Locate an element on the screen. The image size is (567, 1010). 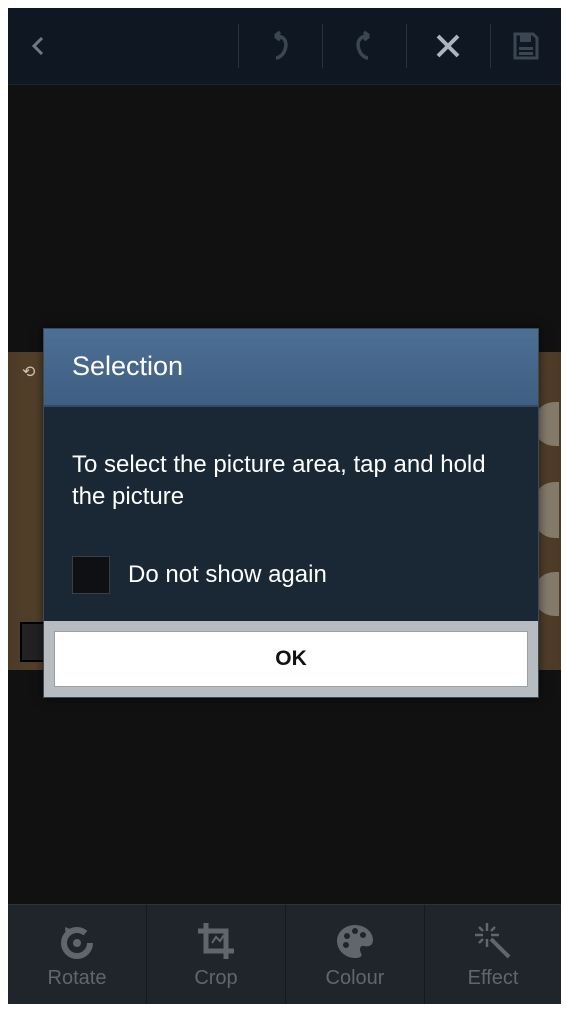
back-icon is located at coordinates (37, 46).